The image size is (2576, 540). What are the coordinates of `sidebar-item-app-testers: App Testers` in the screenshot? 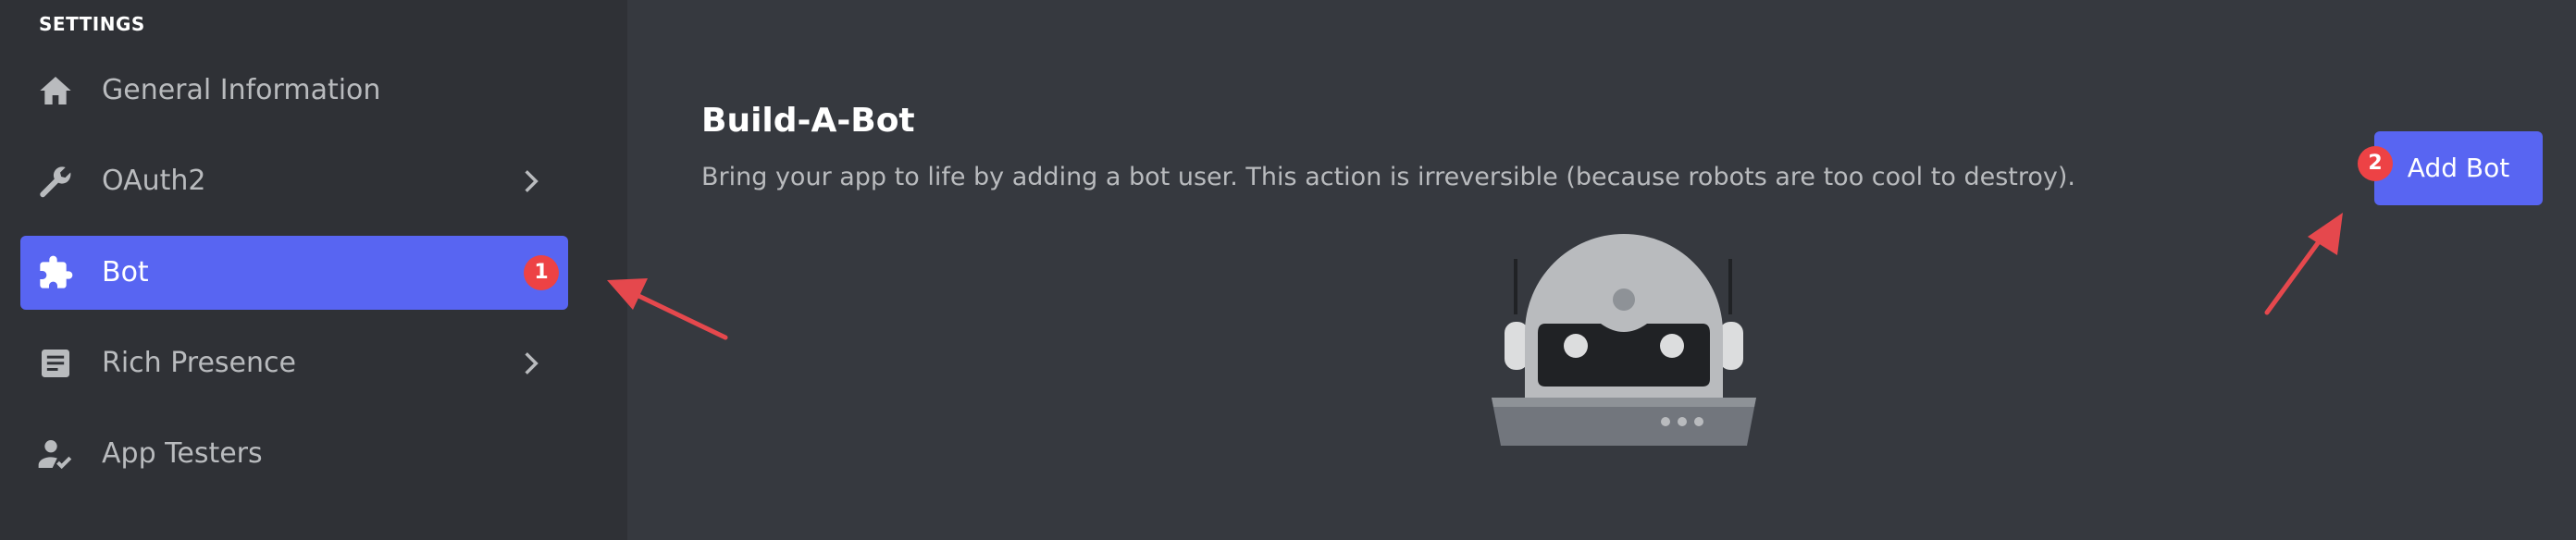 It's located at (294, 454).